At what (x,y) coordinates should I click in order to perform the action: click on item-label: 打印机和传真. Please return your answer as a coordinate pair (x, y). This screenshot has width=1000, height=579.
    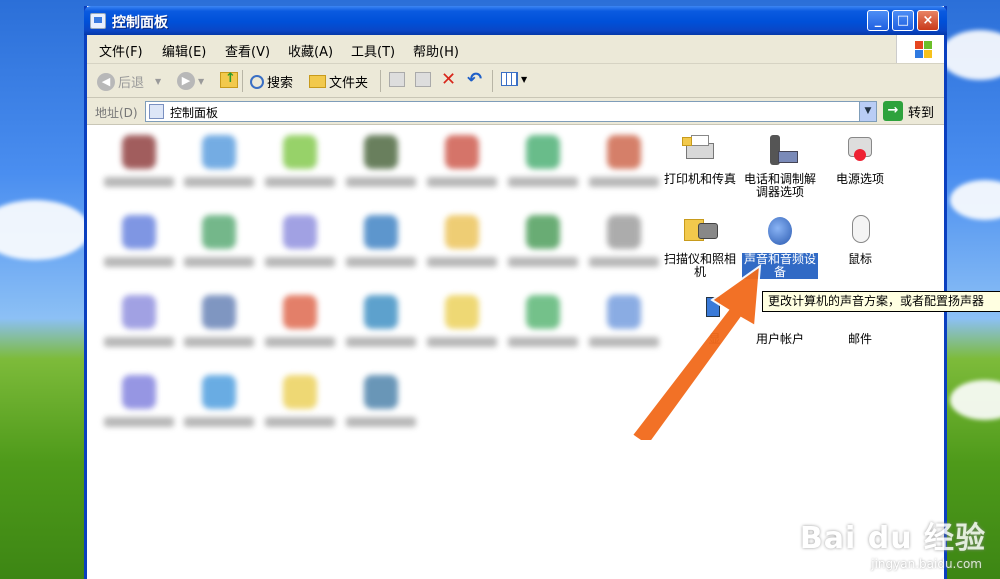
    Looking at the image, I should click on (699, 179).